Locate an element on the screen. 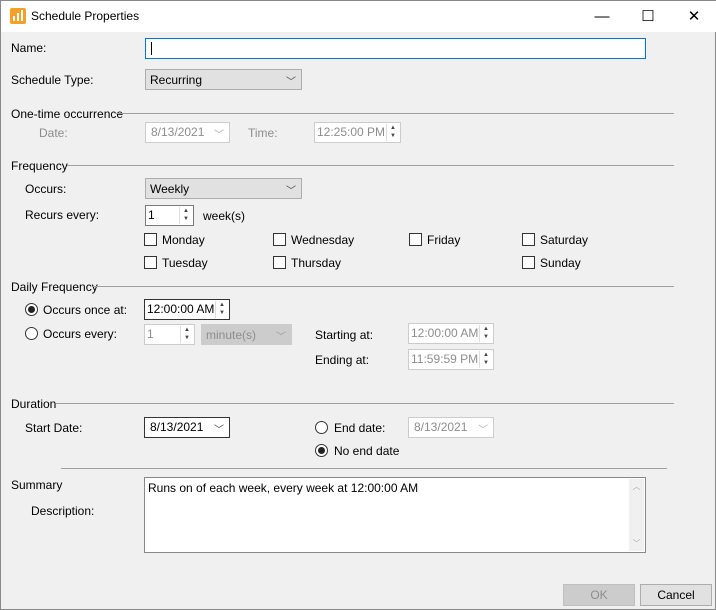 The image size is (716, 610). tuesday-label: Tuesday is located at coordinates (185, 263).